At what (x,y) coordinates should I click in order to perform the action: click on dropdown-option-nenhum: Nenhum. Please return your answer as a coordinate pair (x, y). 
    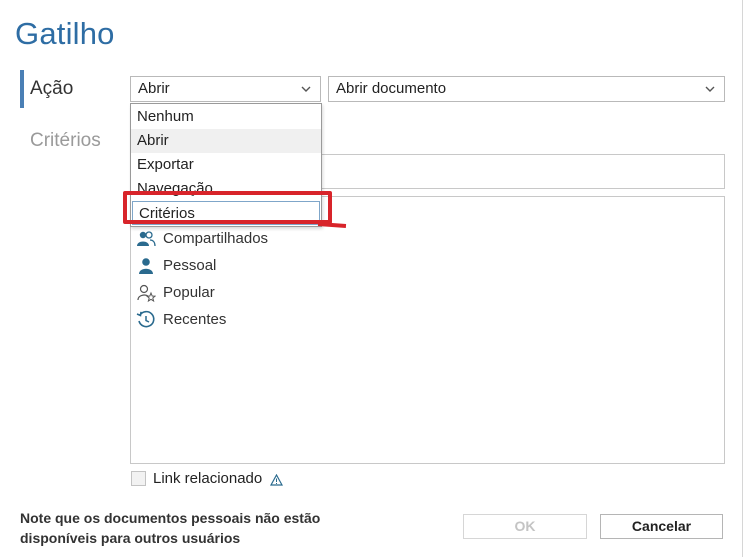
    Looking at the image, I should click on (226, 117).